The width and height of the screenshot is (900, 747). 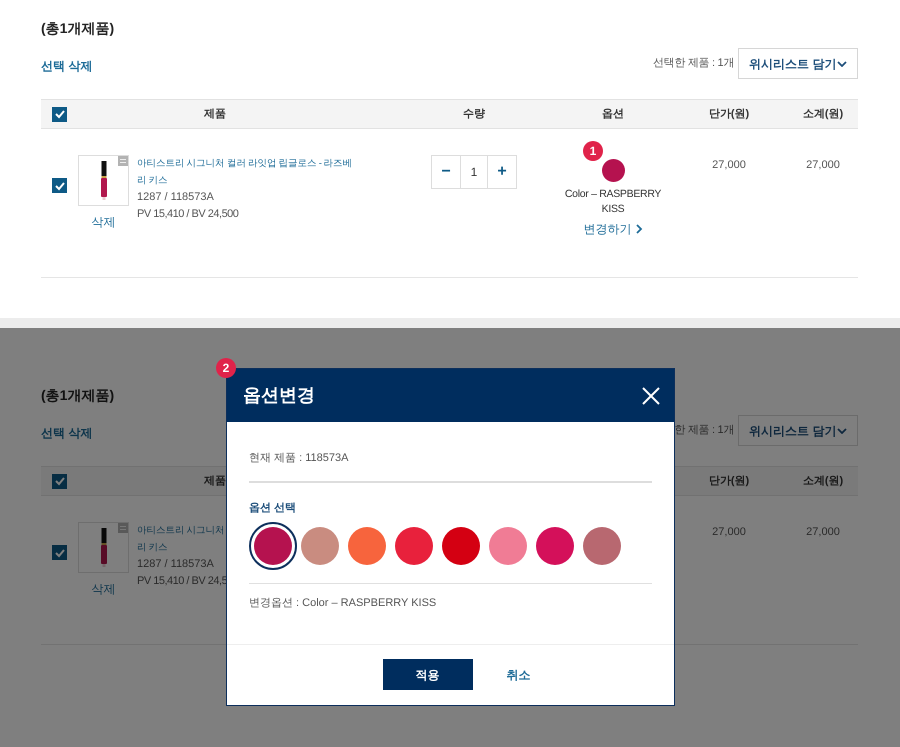 I want to click on chevron-right-icon, so click(x=639, y=229).